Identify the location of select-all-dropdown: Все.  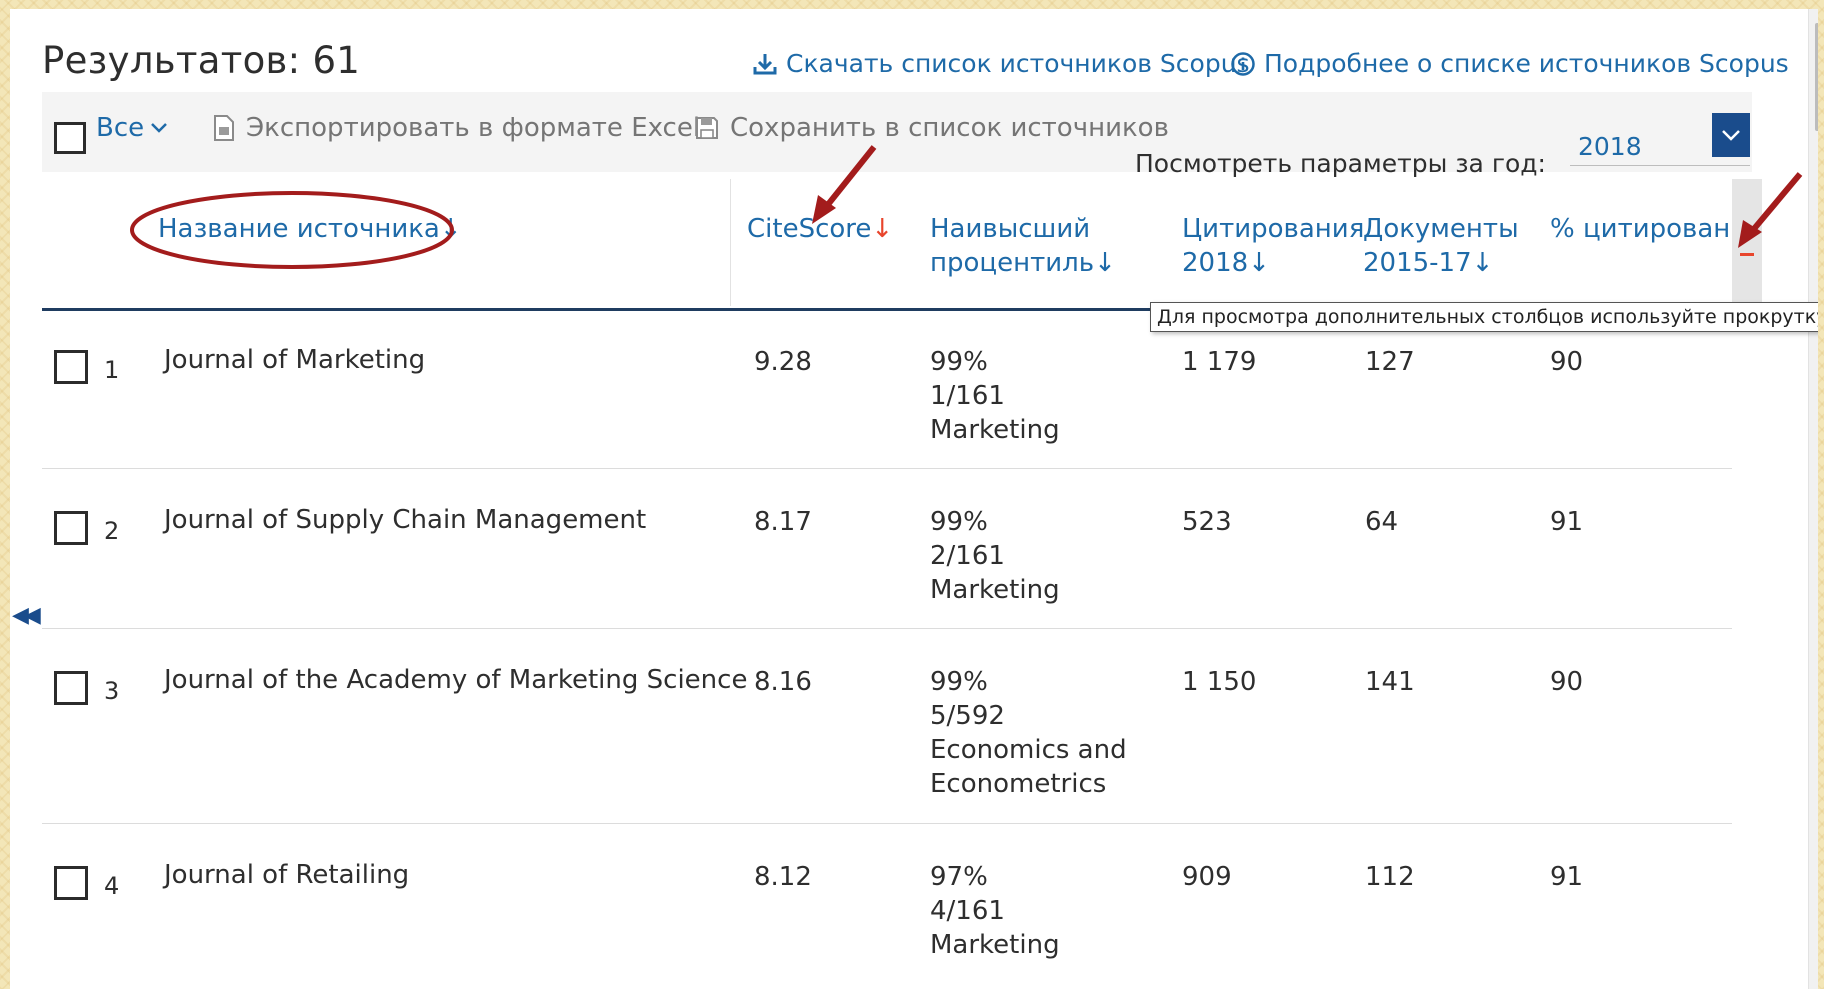
(132, 128).